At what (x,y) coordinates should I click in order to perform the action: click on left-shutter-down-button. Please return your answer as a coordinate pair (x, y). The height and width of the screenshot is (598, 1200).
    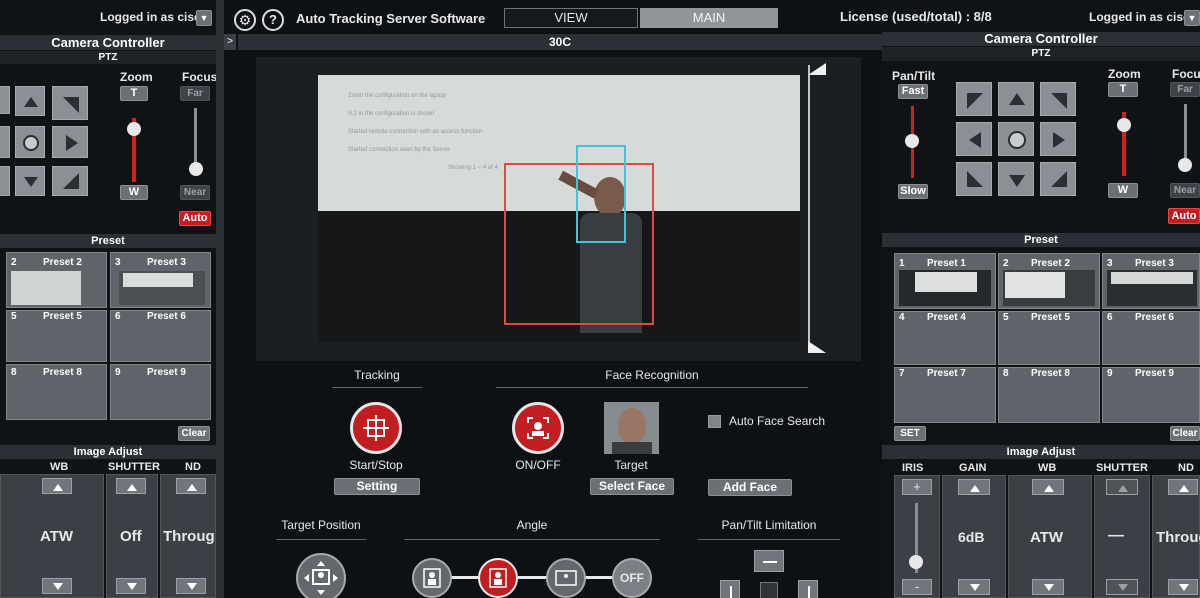
    Looking at the image, I should click on (131, 586).